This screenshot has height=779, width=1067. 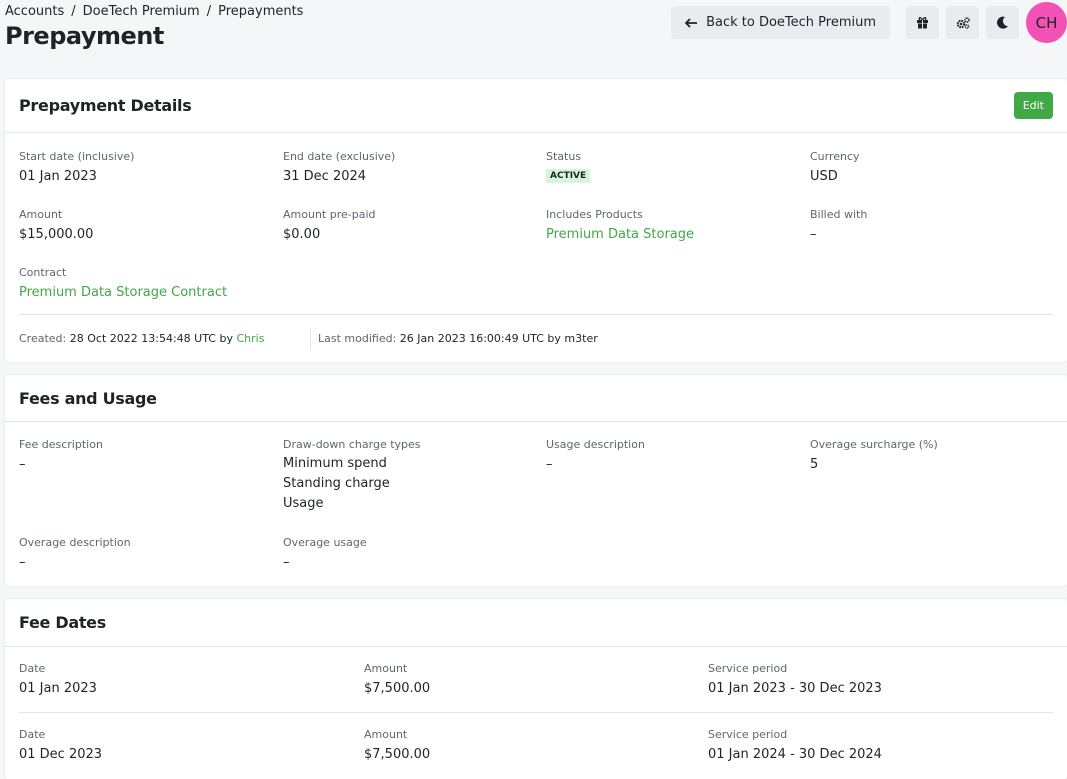 What do you see at coordinates (325, 553) in the screenshot?
I see `overage-usage-field: Overage usage –` at bounding box center [325, 553].